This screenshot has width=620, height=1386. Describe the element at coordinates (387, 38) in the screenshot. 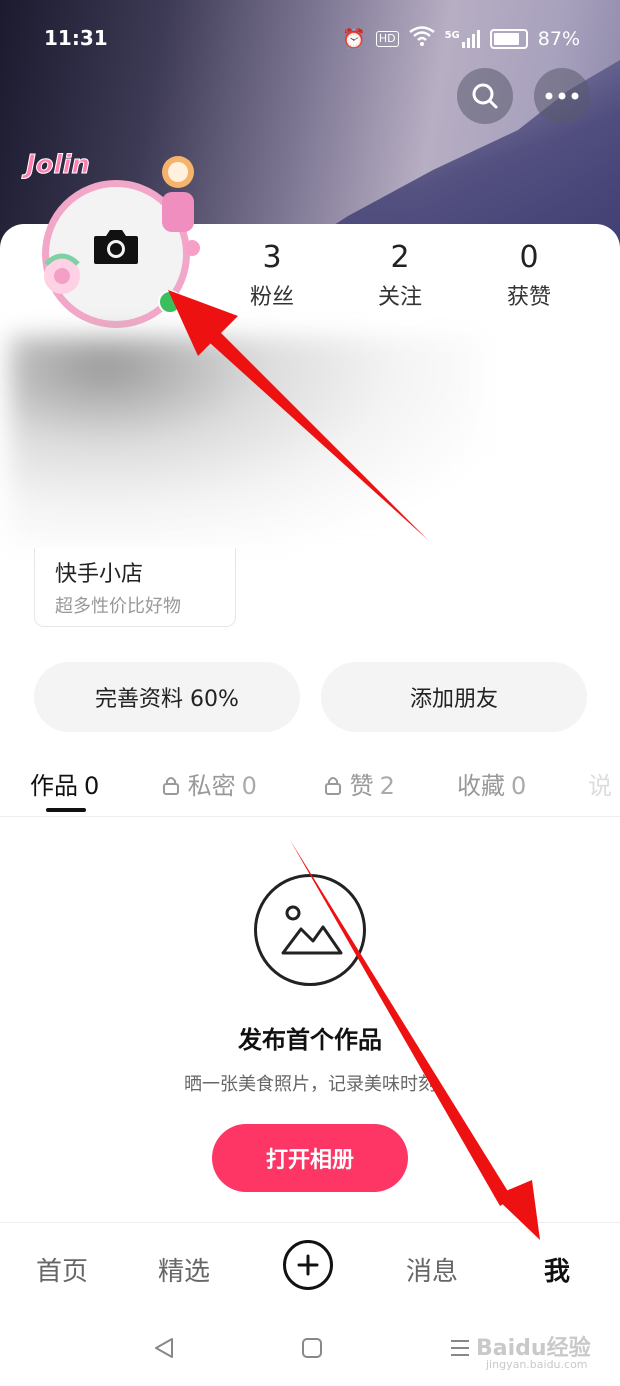

I see `hd-badge: HD` at that location.